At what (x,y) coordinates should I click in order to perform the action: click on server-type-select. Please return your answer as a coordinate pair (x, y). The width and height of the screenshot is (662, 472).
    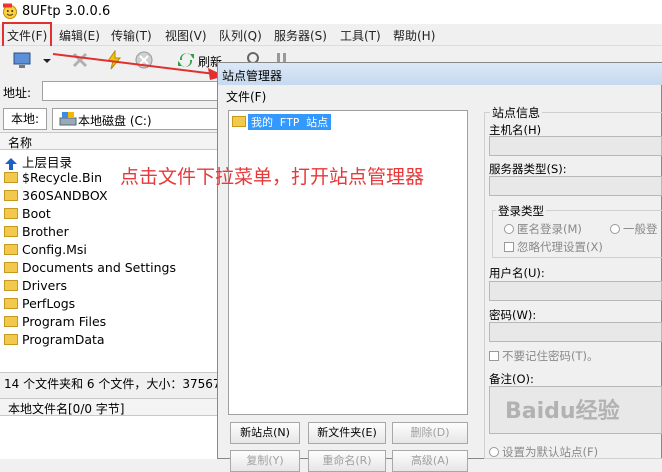
    Looking at the image, I should click on (575, 186).